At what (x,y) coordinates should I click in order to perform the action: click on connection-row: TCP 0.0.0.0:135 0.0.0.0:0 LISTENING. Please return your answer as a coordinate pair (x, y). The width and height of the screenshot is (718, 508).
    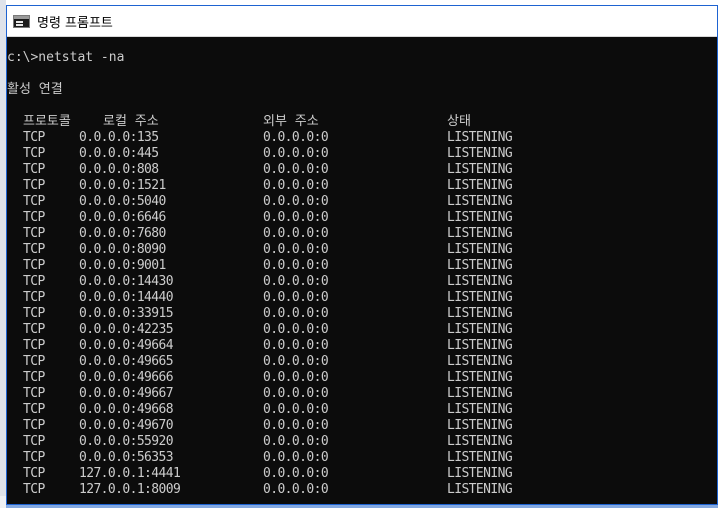
    Looking at the image, I should click on (362, 138).